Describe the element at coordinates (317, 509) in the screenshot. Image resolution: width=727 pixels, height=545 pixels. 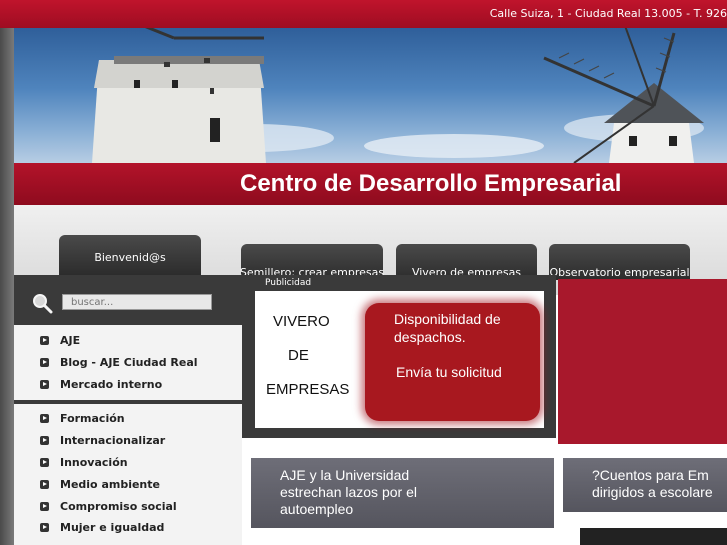
I see `news-title-line: autoempleo` at that location.